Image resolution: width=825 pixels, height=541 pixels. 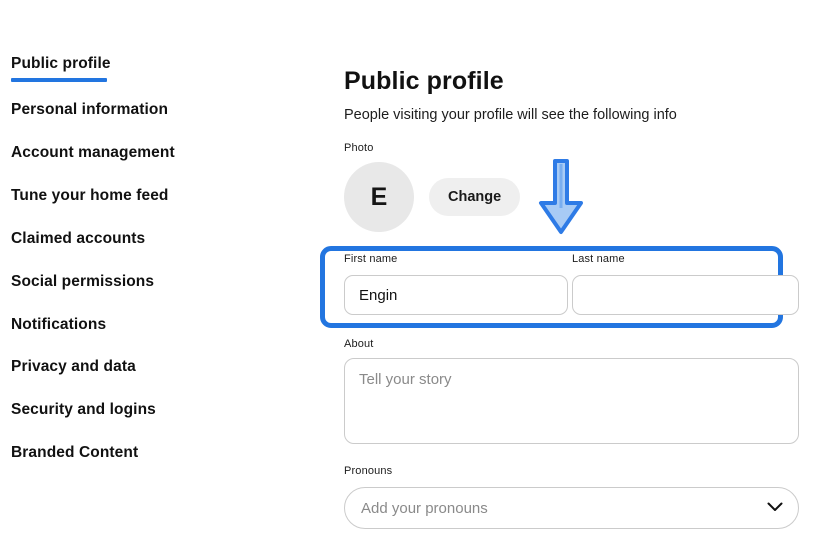 What do you see at coordinates (359, 344) in the screenshot?
I see `about-label: About` at bounding box center [359, 344].